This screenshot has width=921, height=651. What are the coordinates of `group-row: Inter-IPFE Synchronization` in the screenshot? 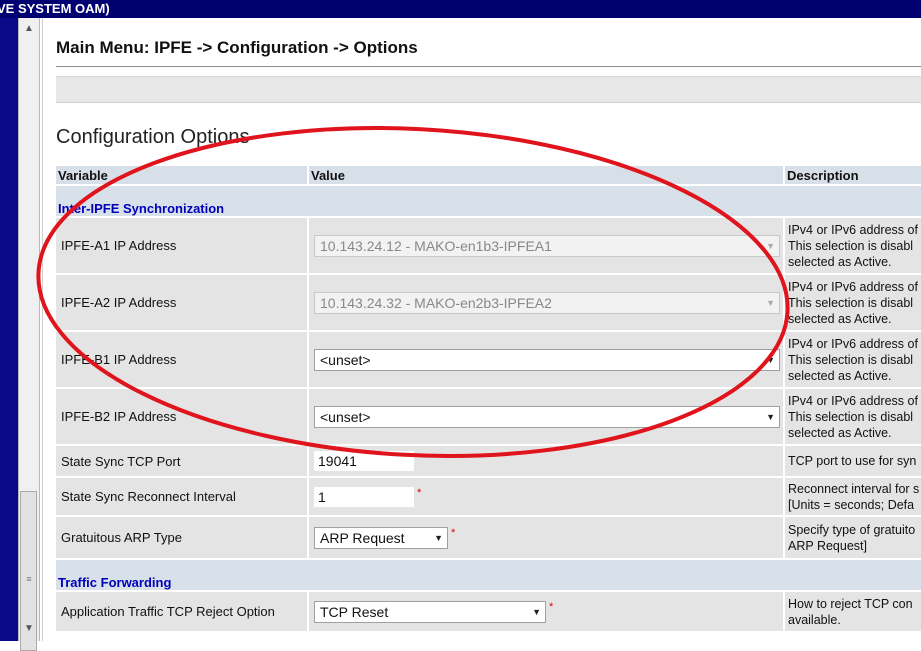 It's located at (488, 201).